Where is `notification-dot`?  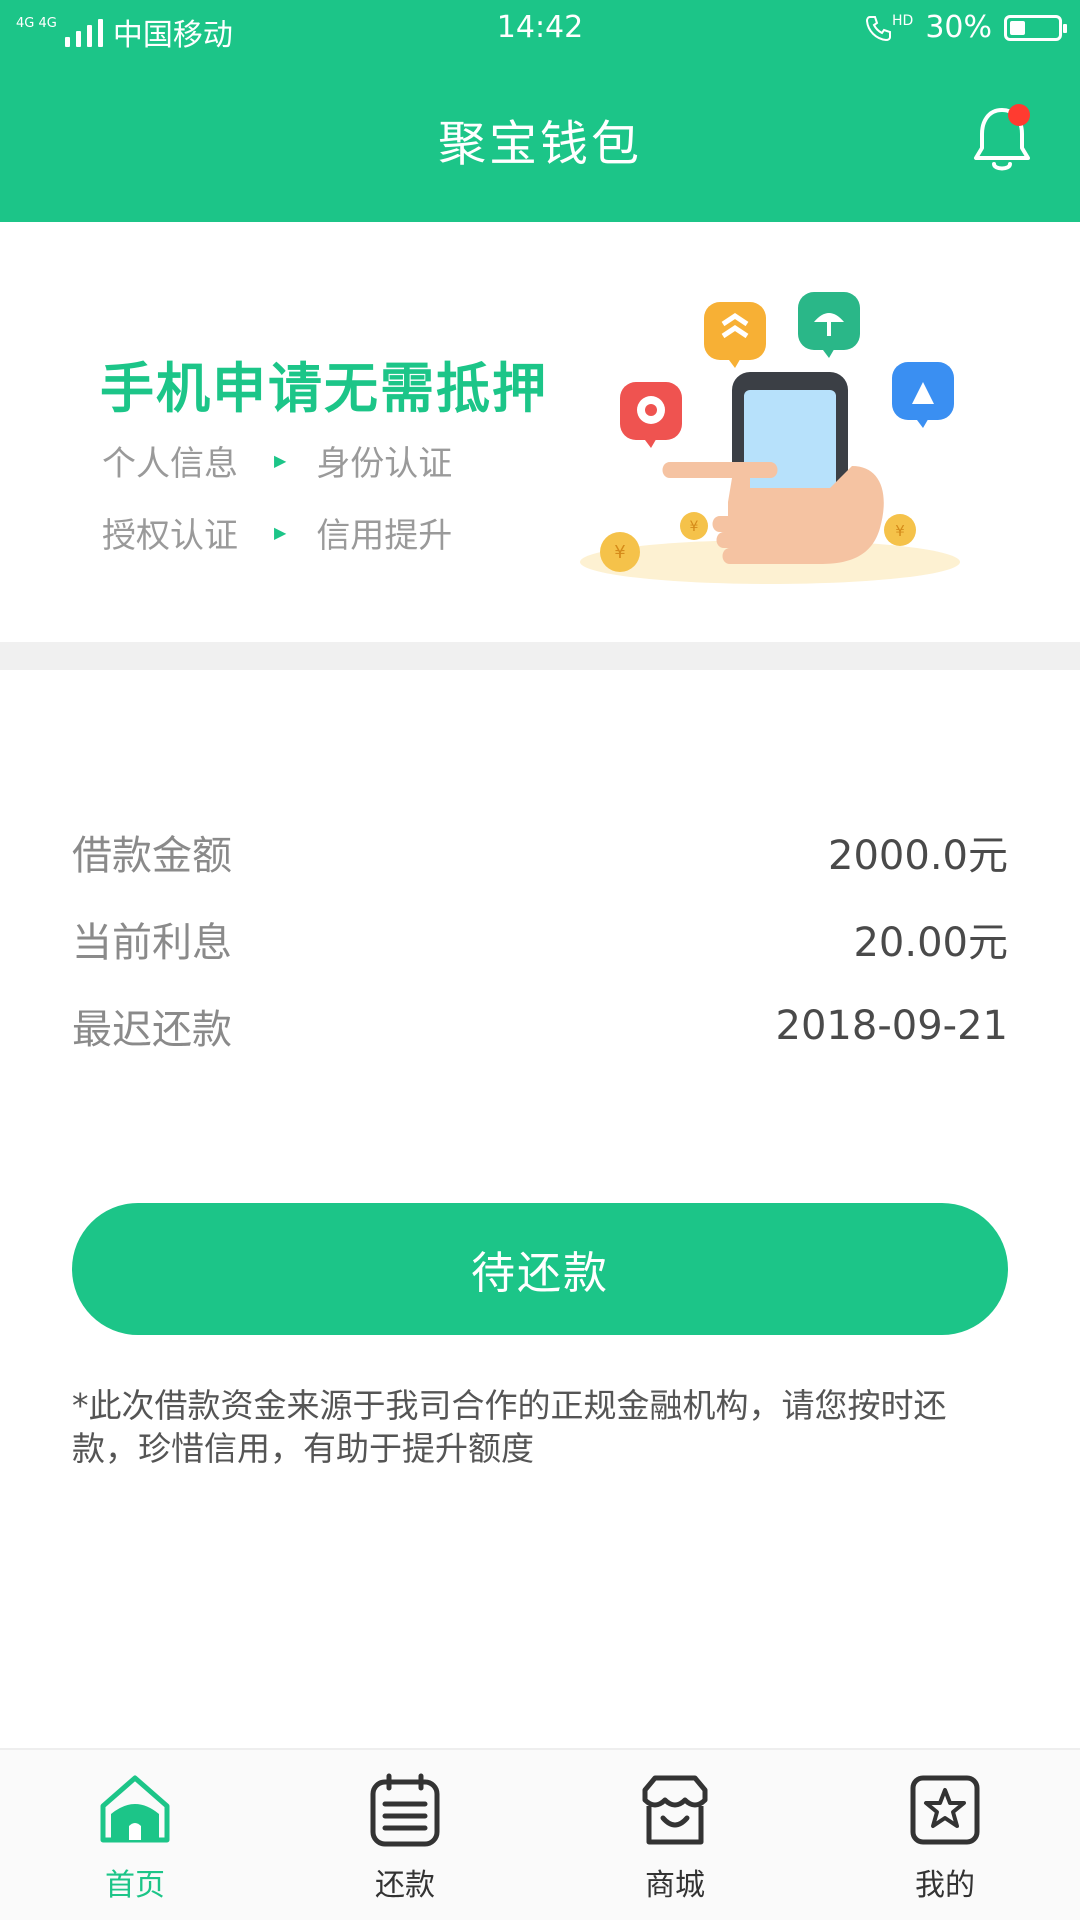 notification-dot is located at coordinates (1019, 115).